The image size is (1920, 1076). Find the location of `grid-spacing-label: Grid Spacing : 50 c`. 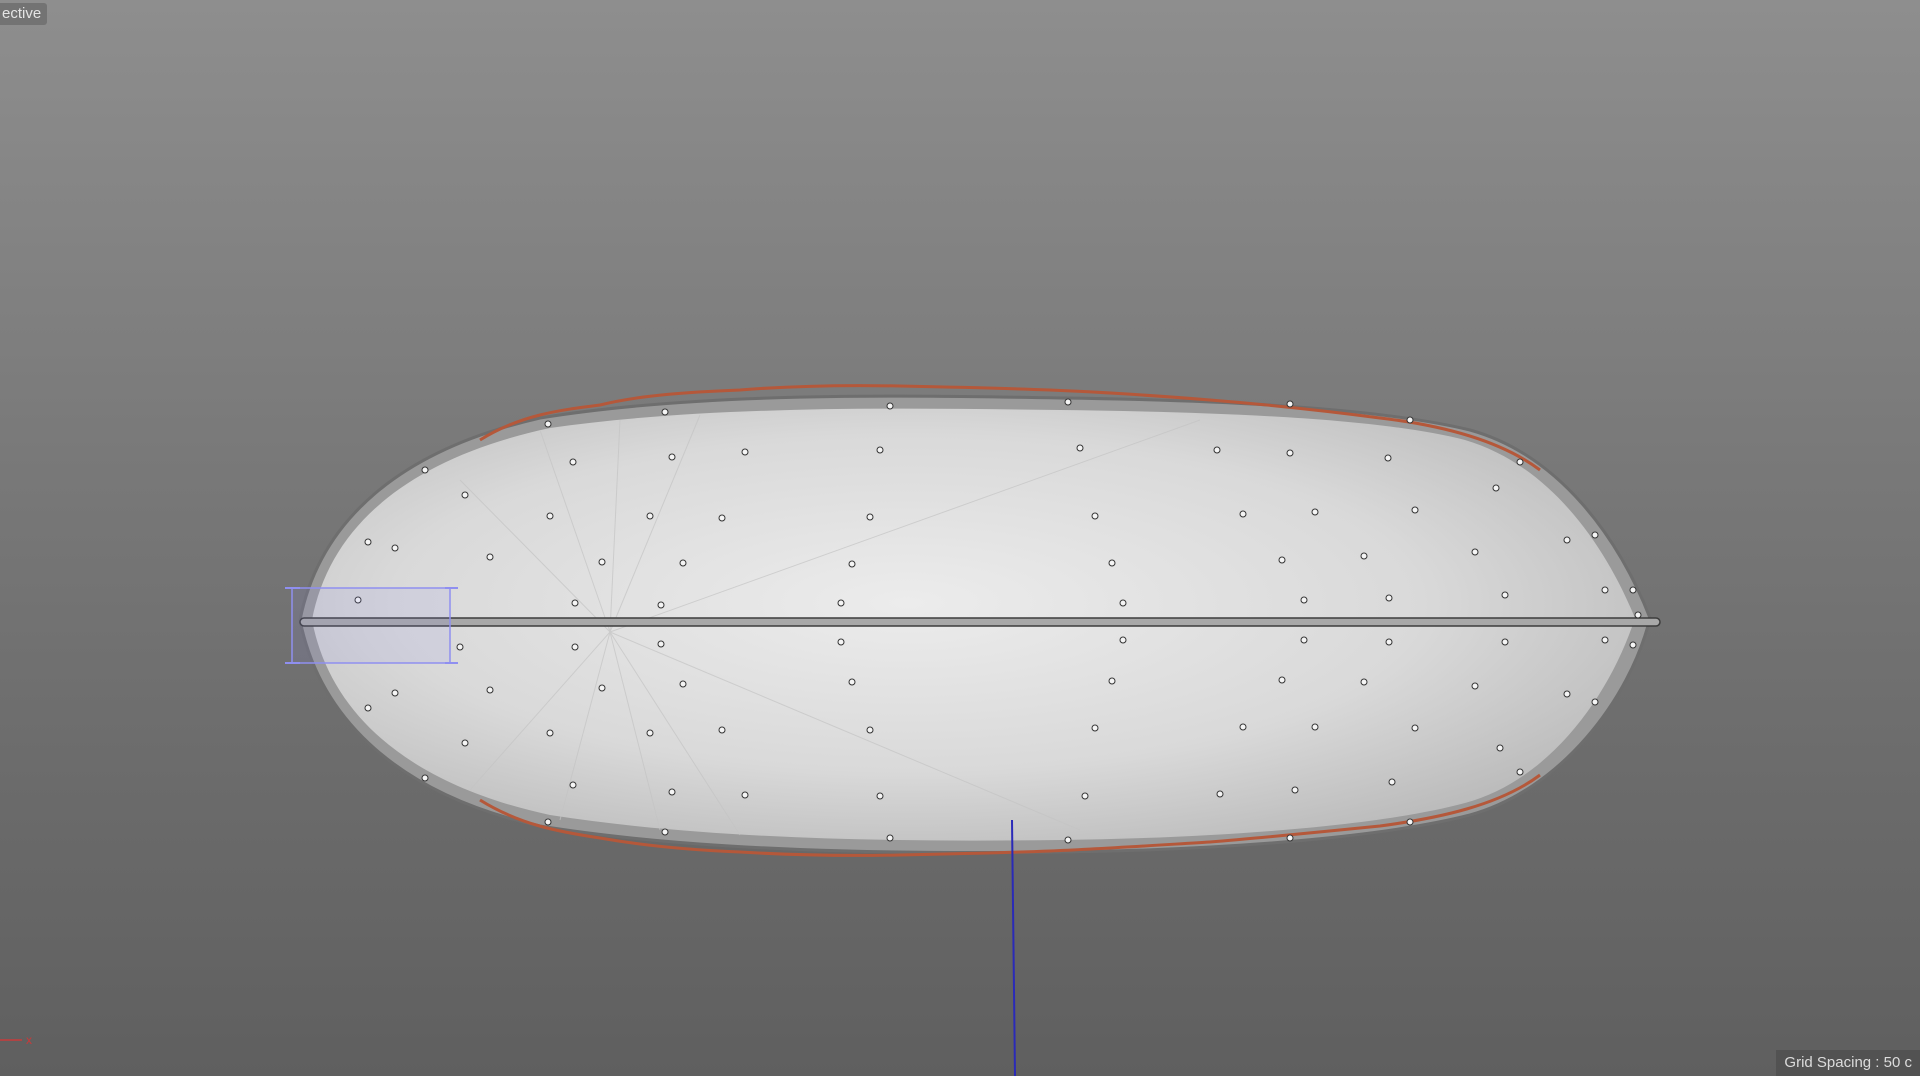

grid-spacing-label: Grid Spacing : 50 c is located at coordinates (1848, 1063).